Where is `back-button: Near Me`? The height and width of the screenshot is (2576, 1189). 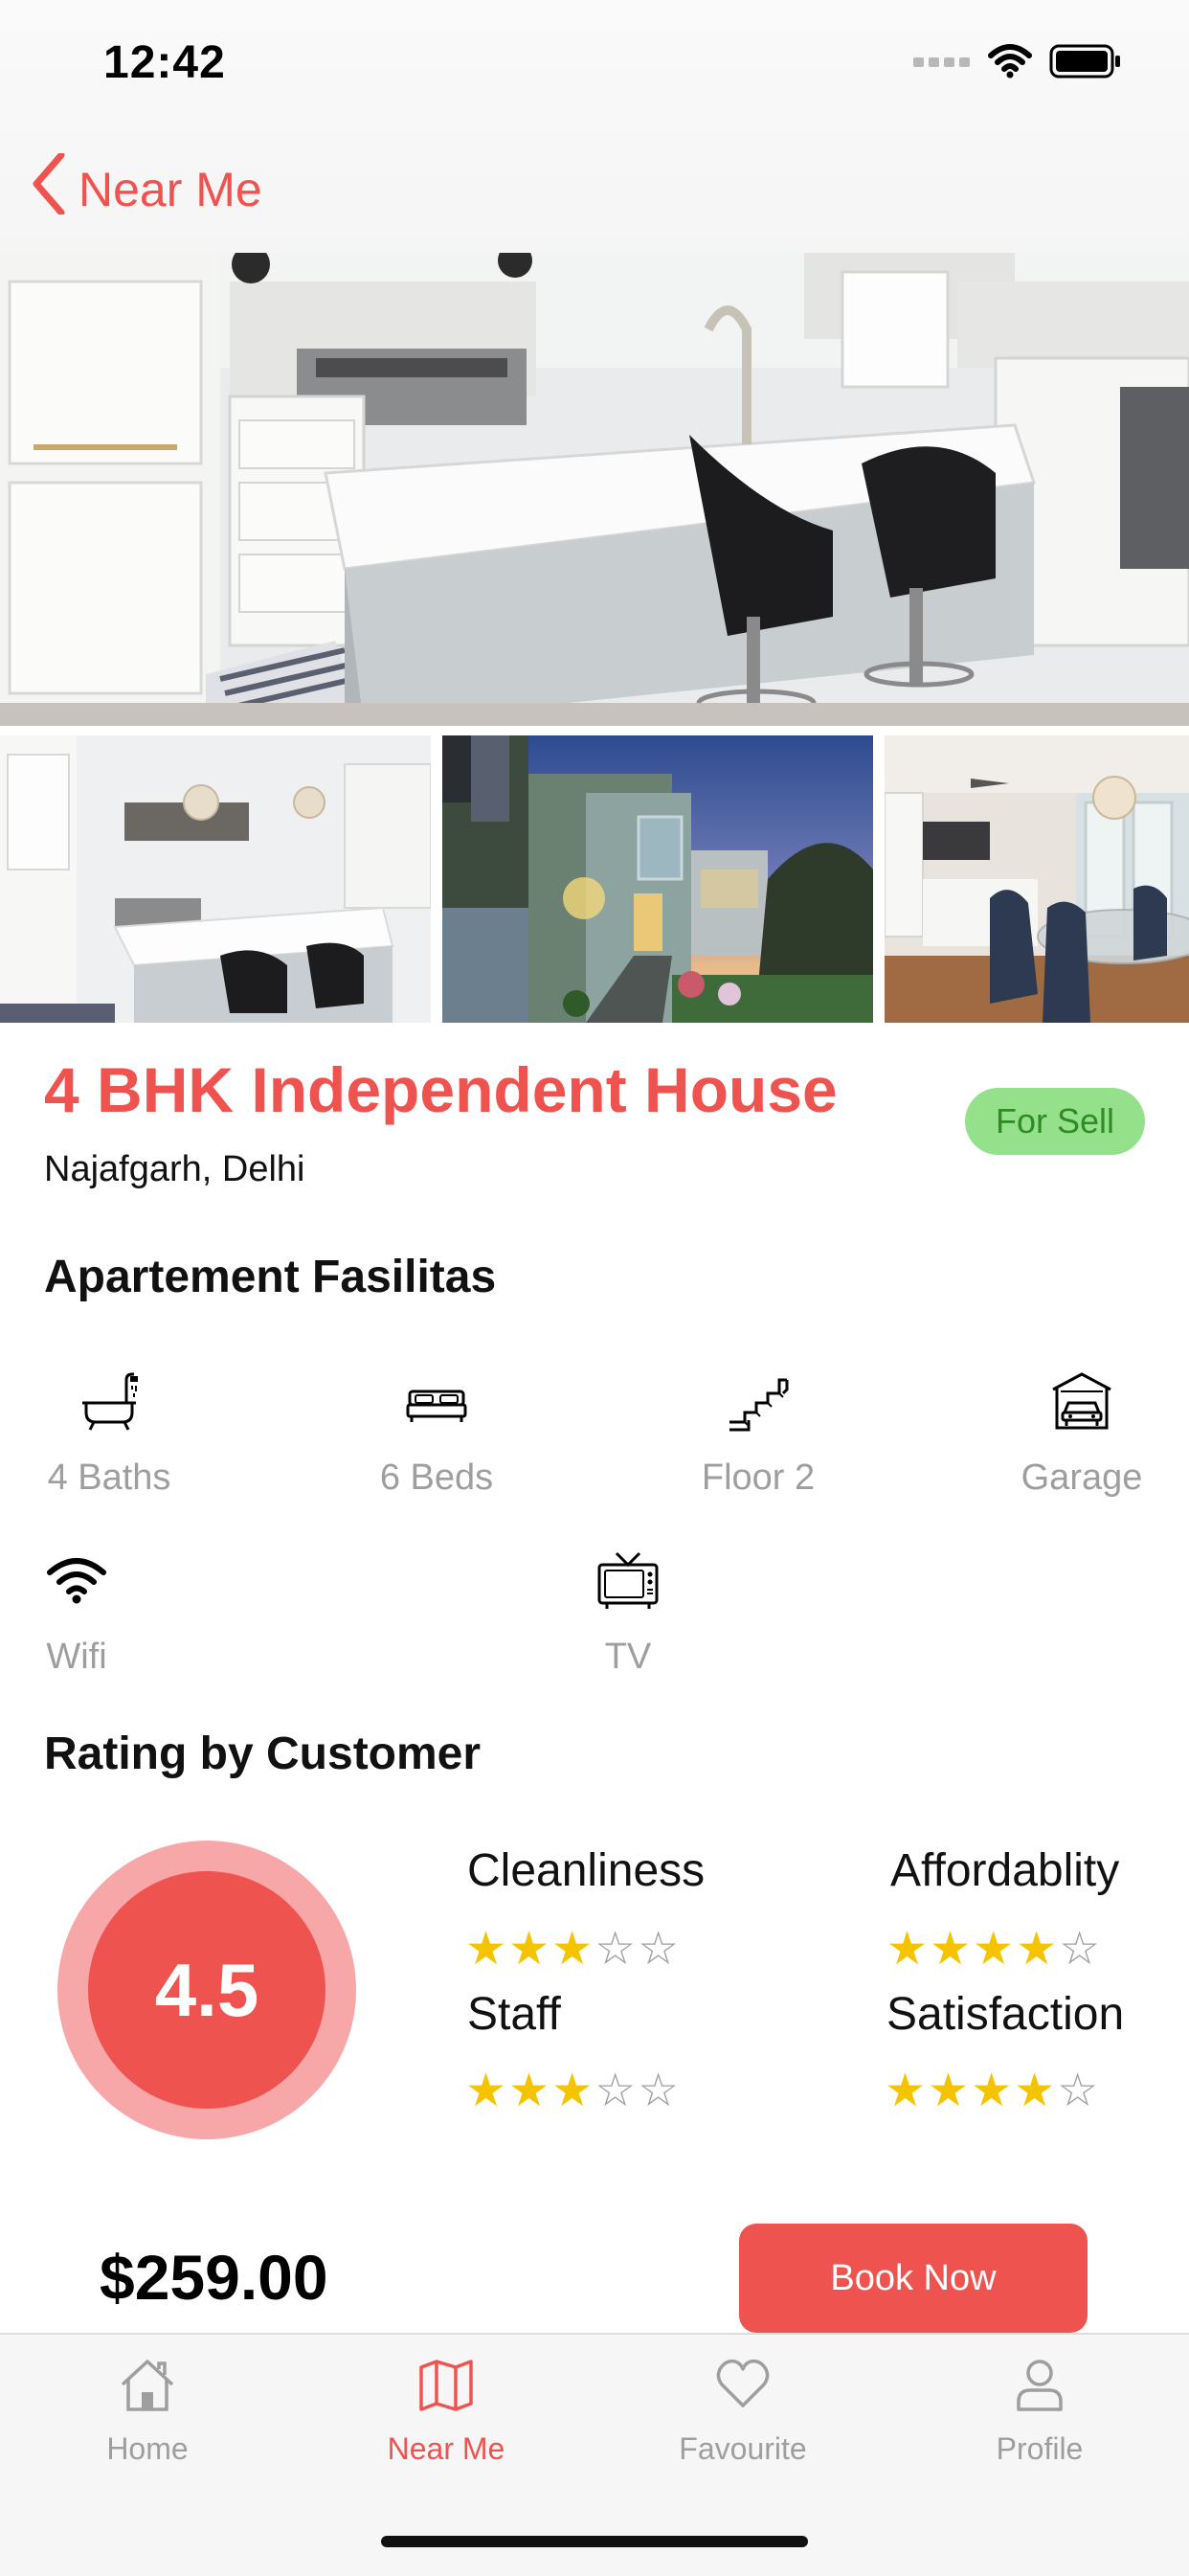
back-button: Near Me is located at coordinates (147, 188).